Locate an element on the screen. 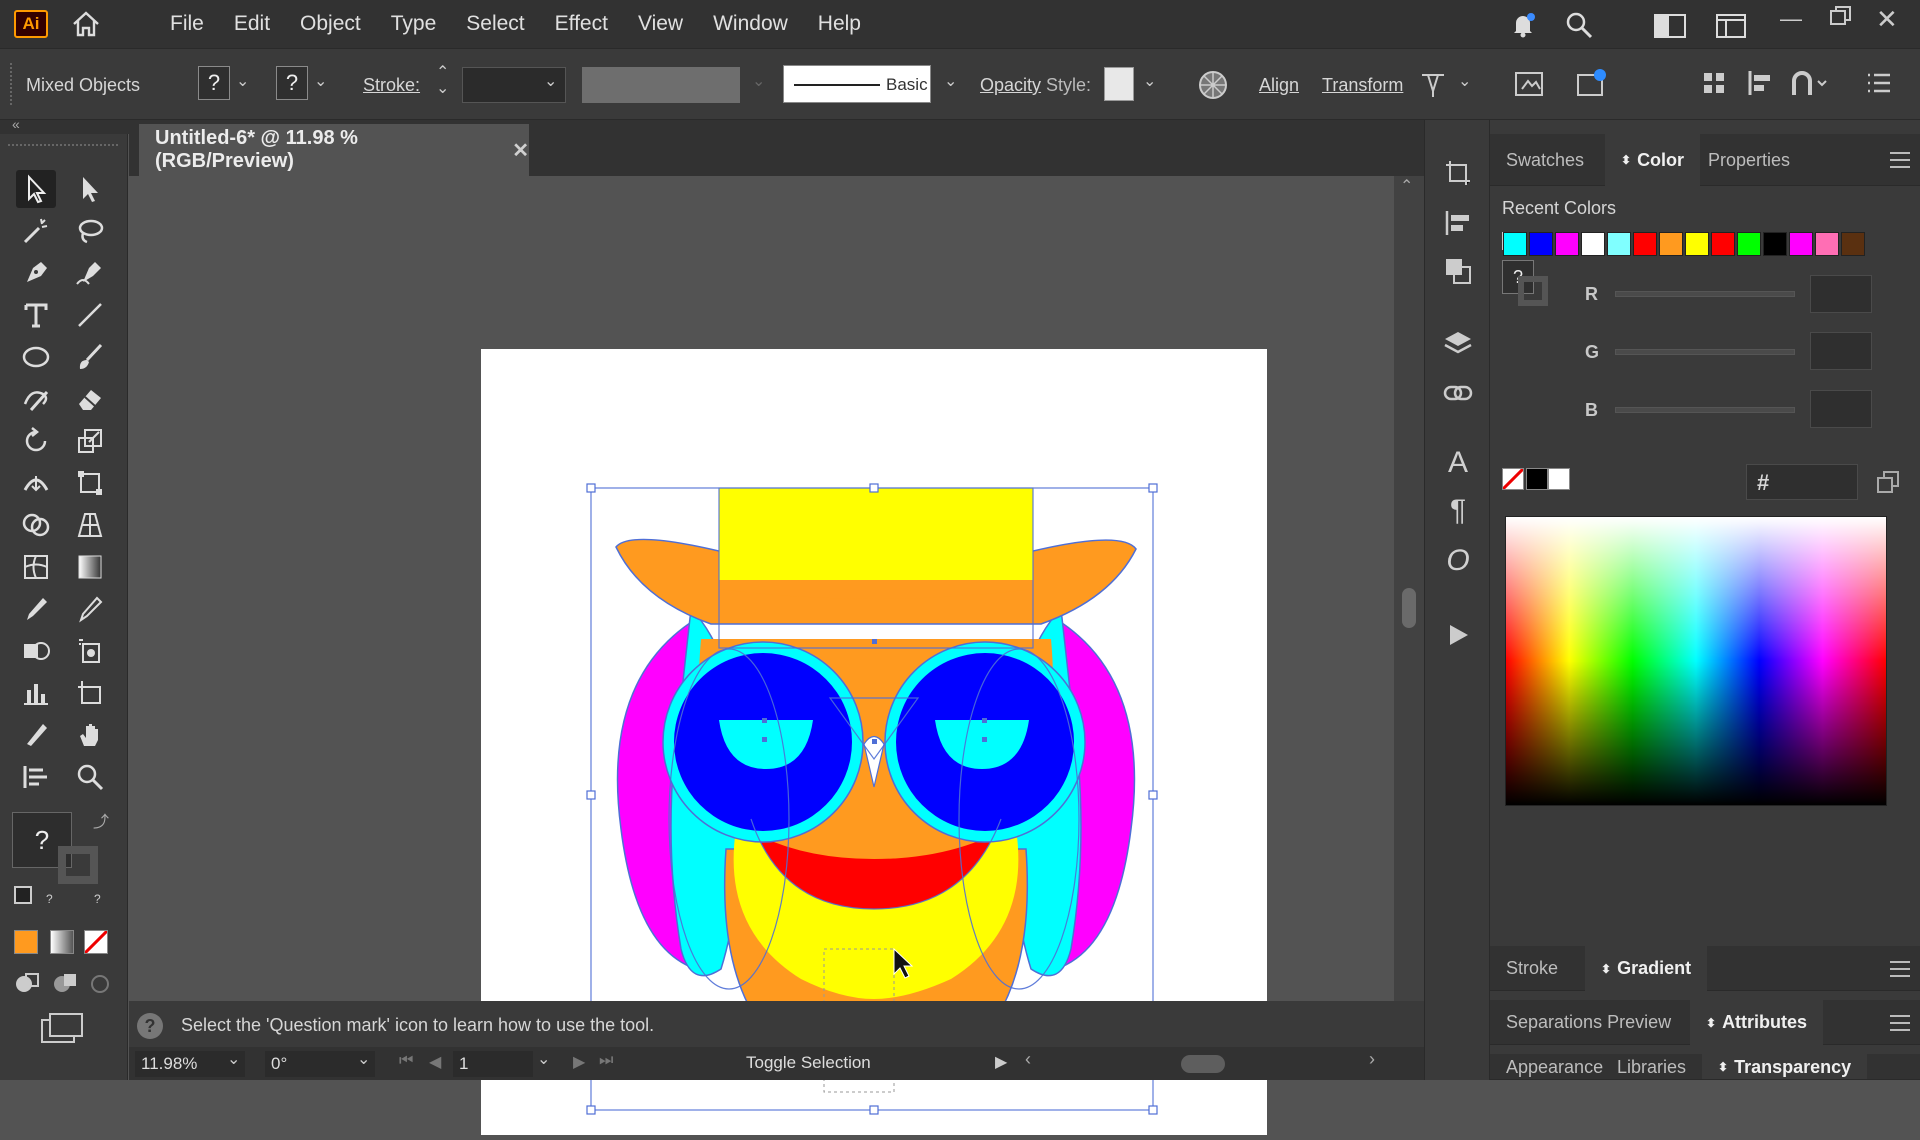  brush-definition: Basic is located at coordinates (857, 84).